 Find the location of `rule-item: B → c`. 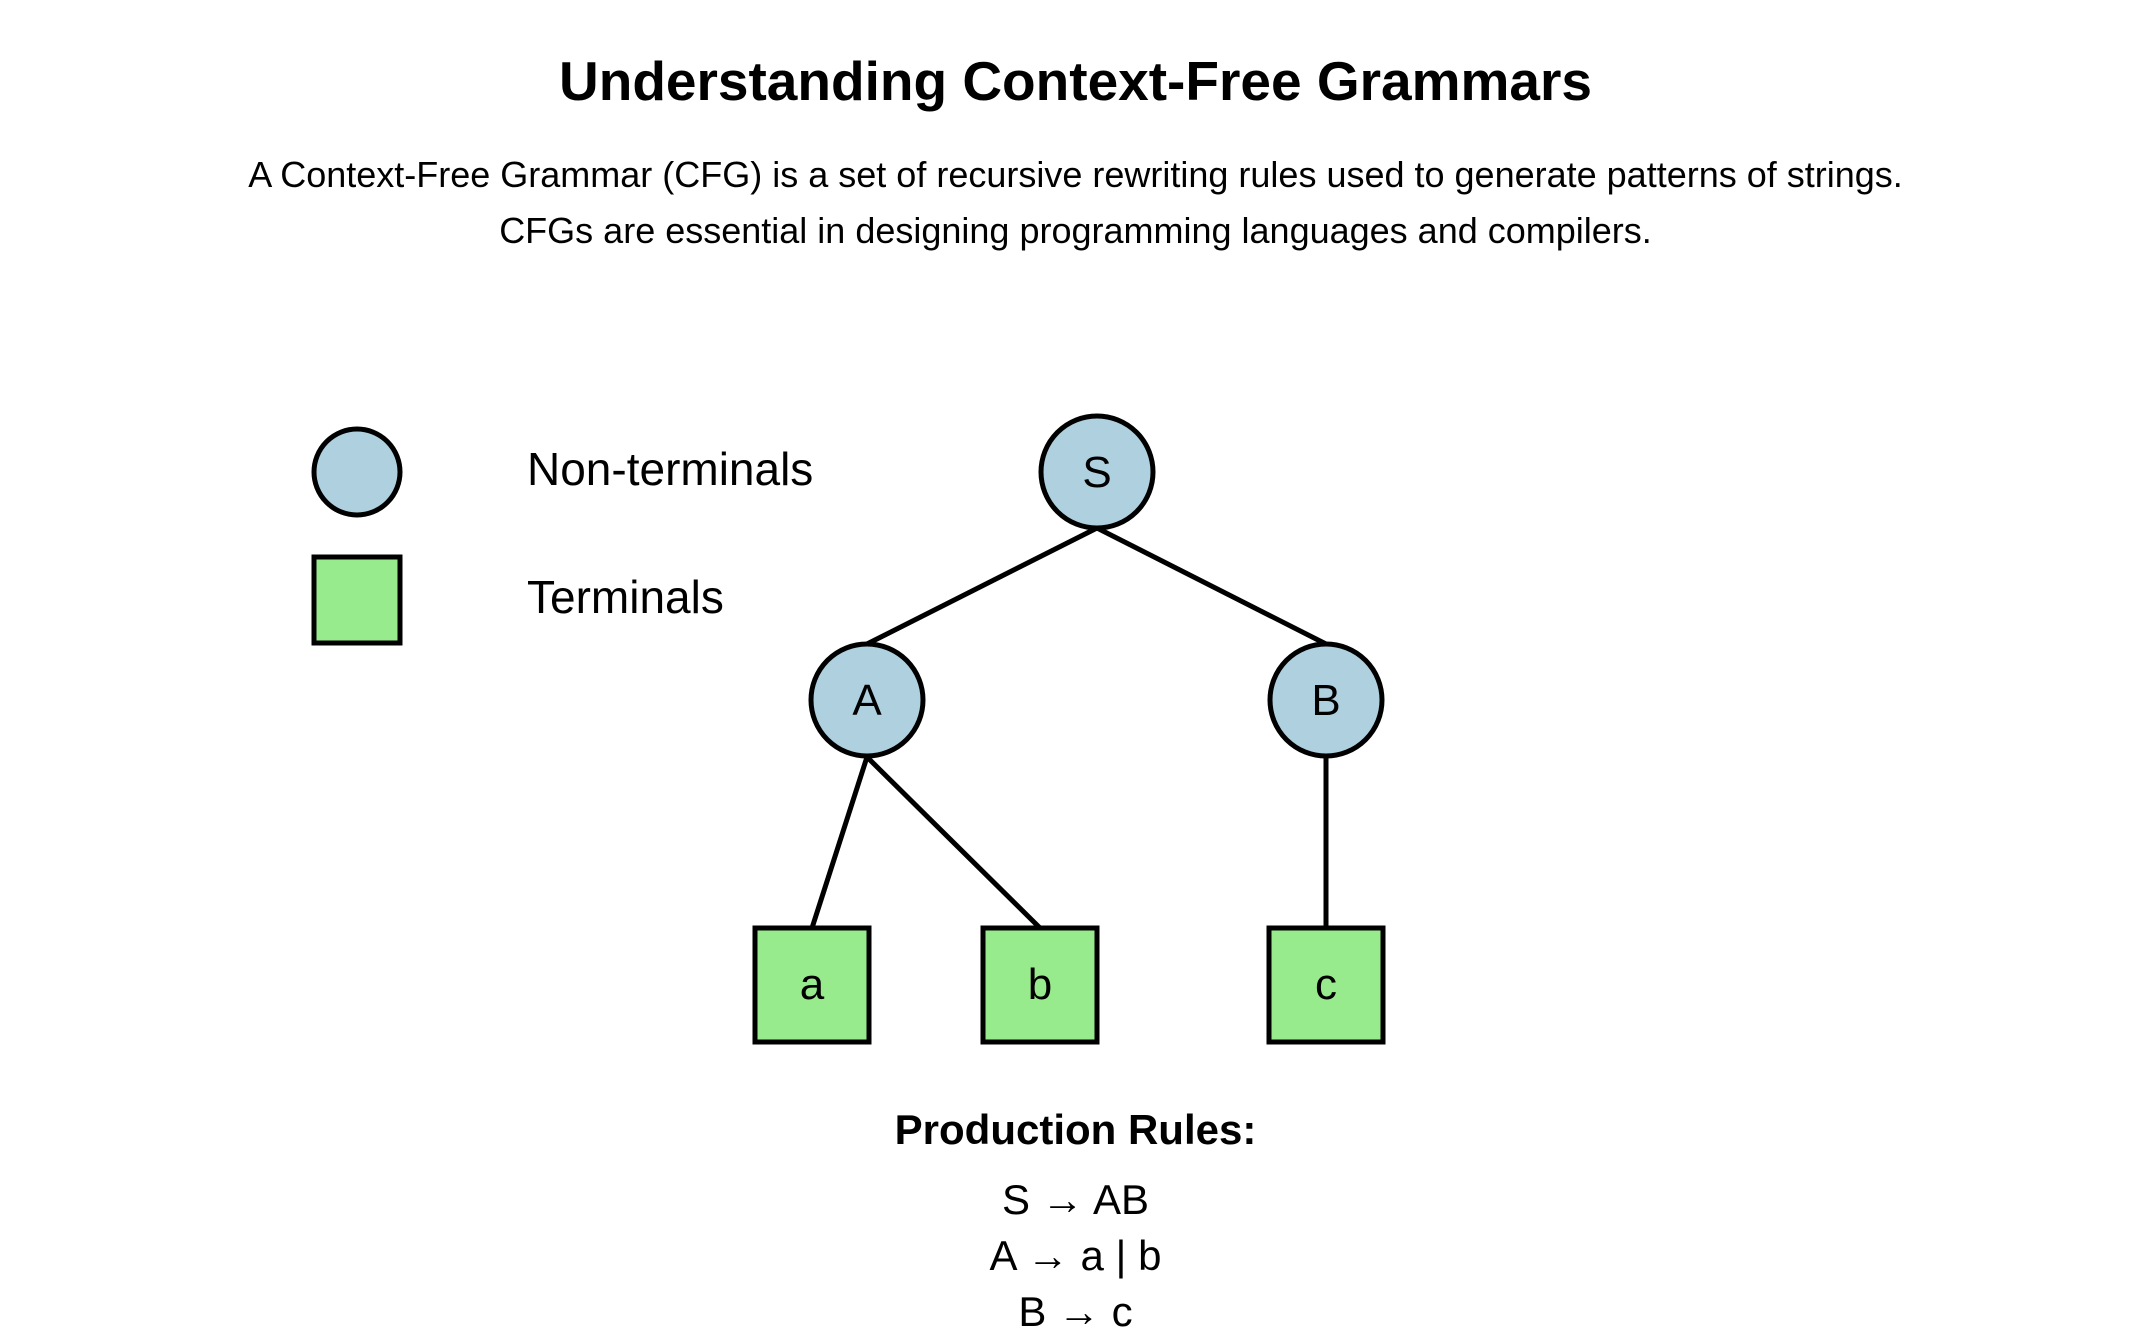

rule-item: B → c is located at coordinates (1075, 1311).